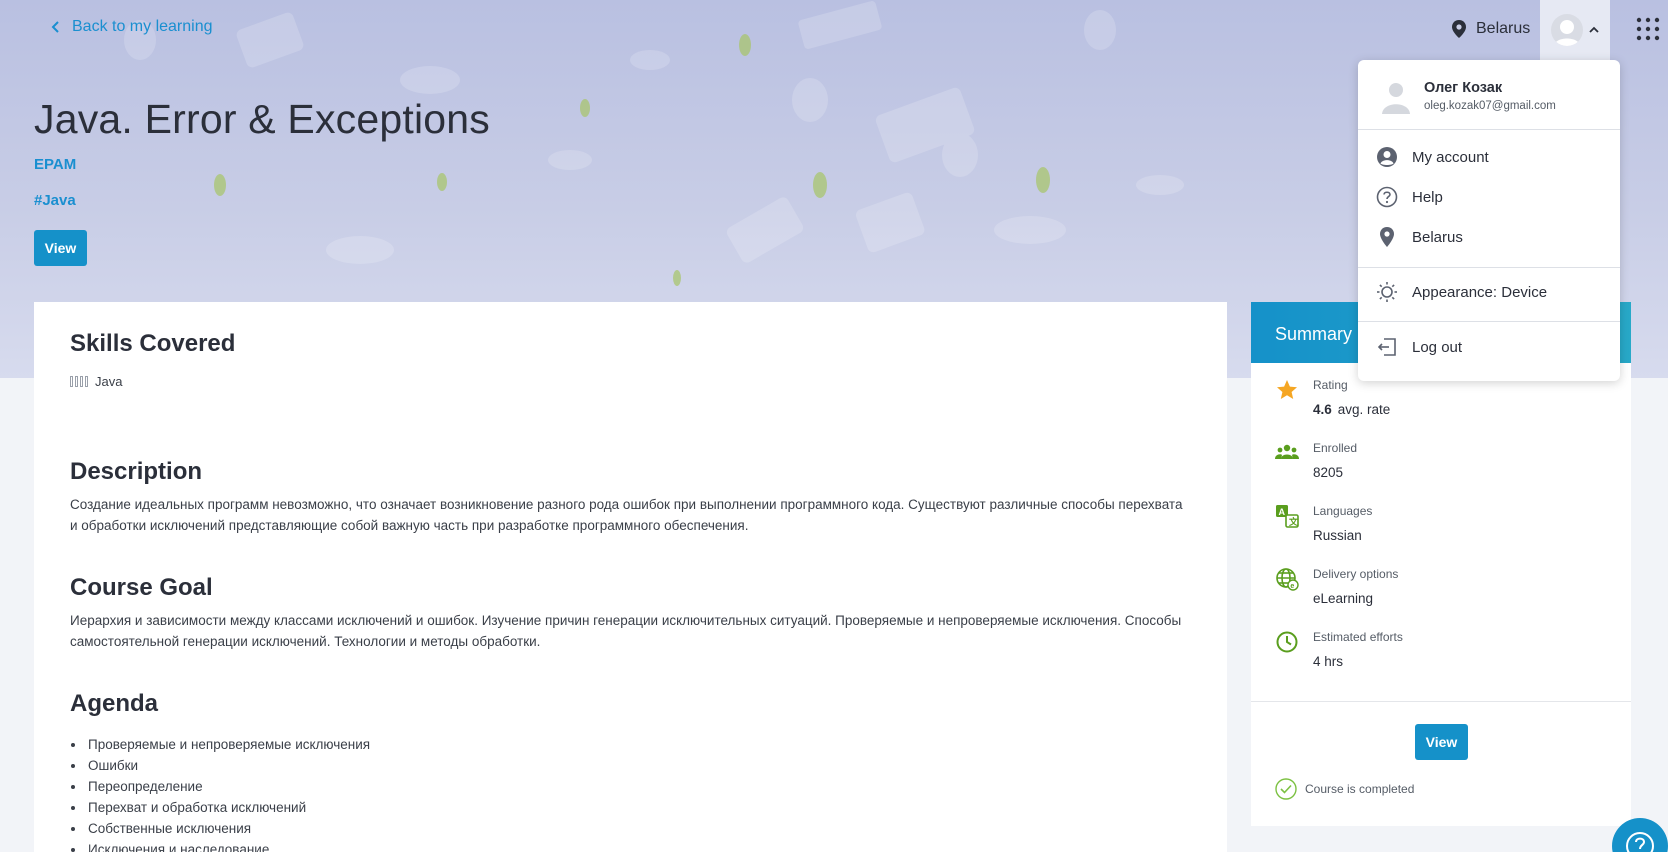  What do you see at coordinates (55, 27) in the screenshot?
I see `chevron-left-icon` at bounding box center [55, 27].